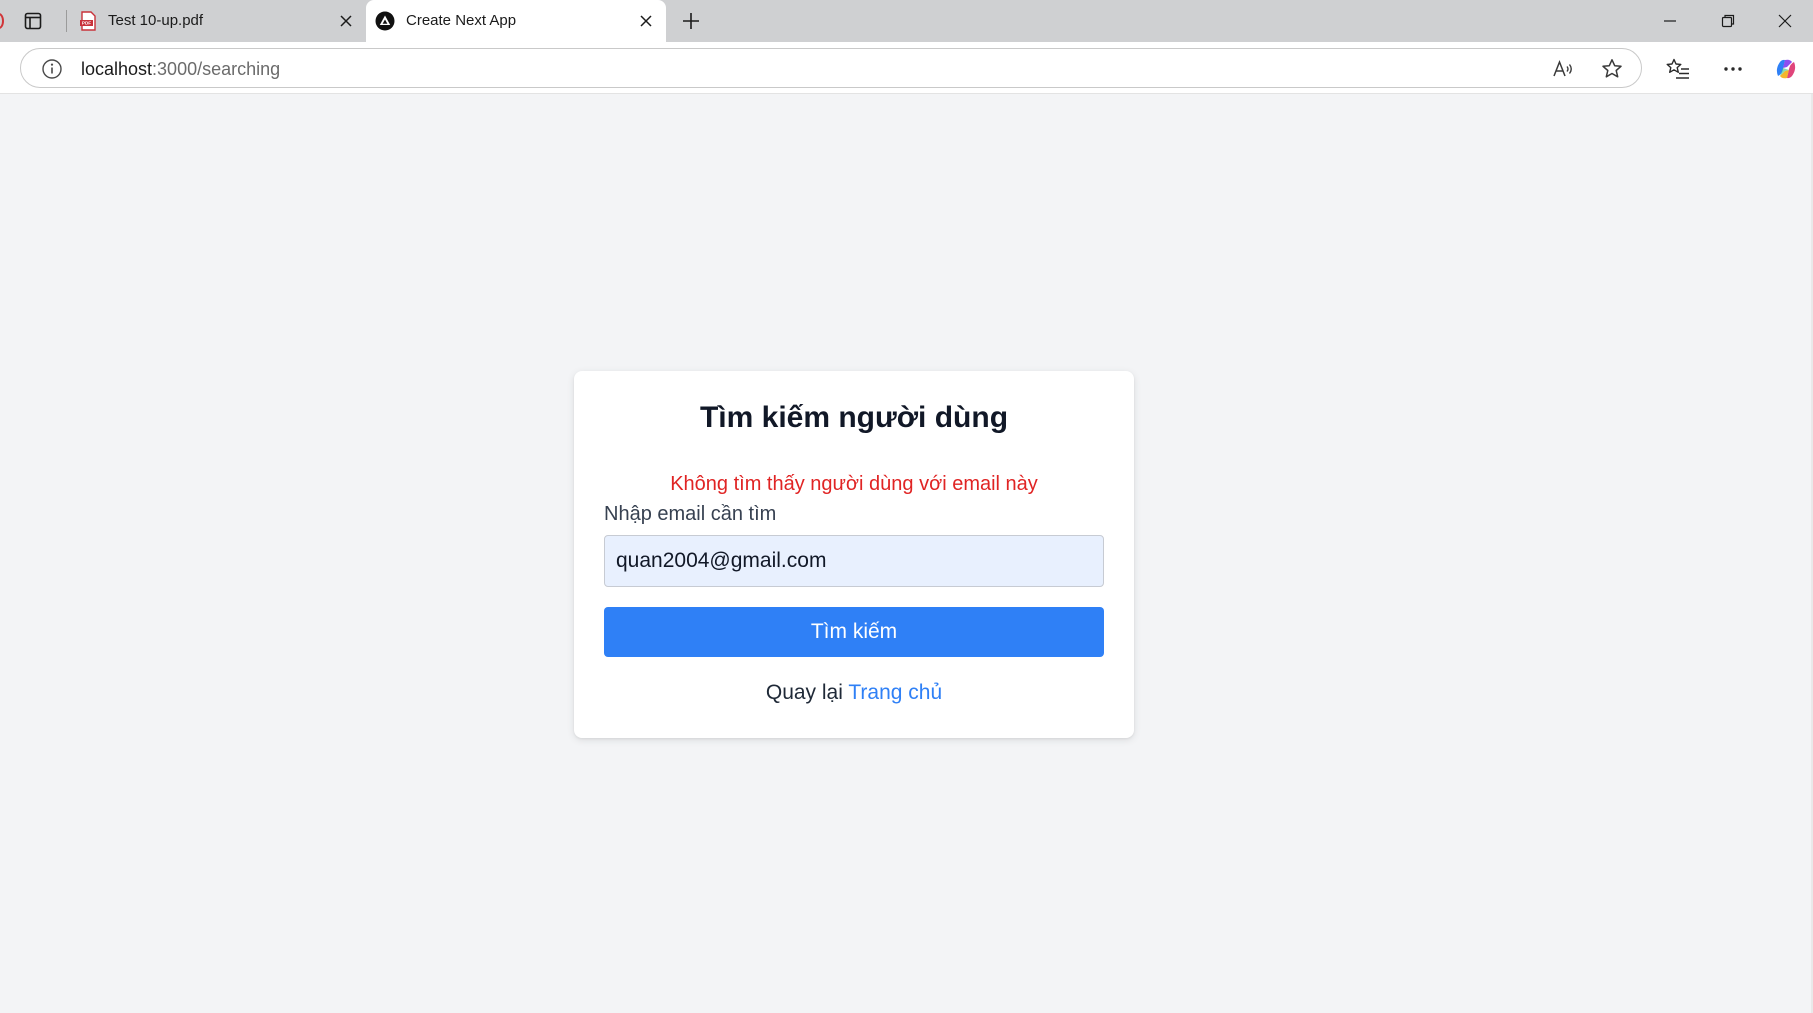 The image size is (1813, 1013). Describe the element at coordinates (807, 692) in the screenshot. I see `back-text: Quay lại` at that location.